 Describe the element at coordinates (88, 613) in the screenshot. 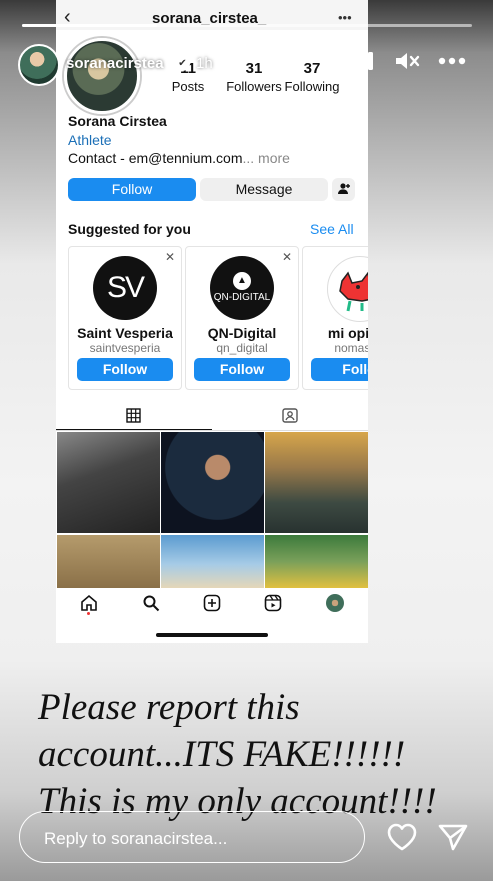

I see `notification-dot` at that location.